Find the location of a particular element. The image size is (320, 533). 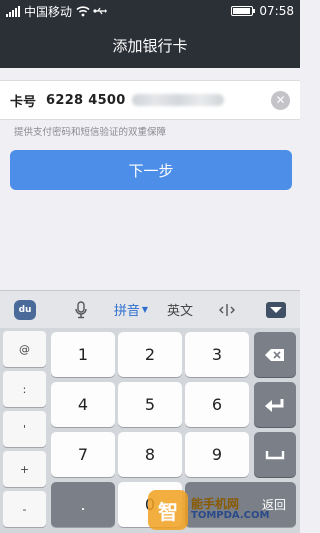

wifi-icon is located at coordinates (83, 11).